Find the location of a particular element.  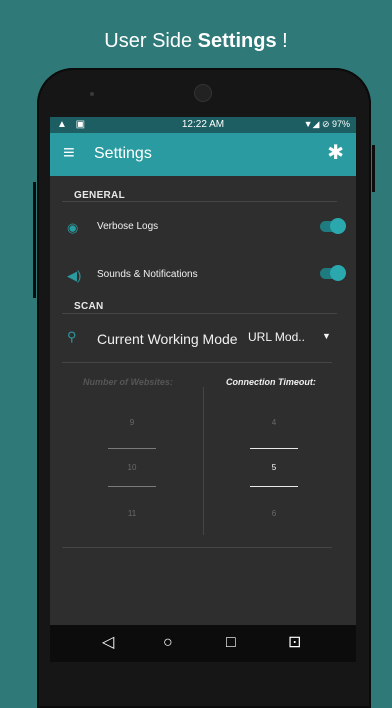

chevron-down-icon: ▼ is located at coordinates (326, 336).